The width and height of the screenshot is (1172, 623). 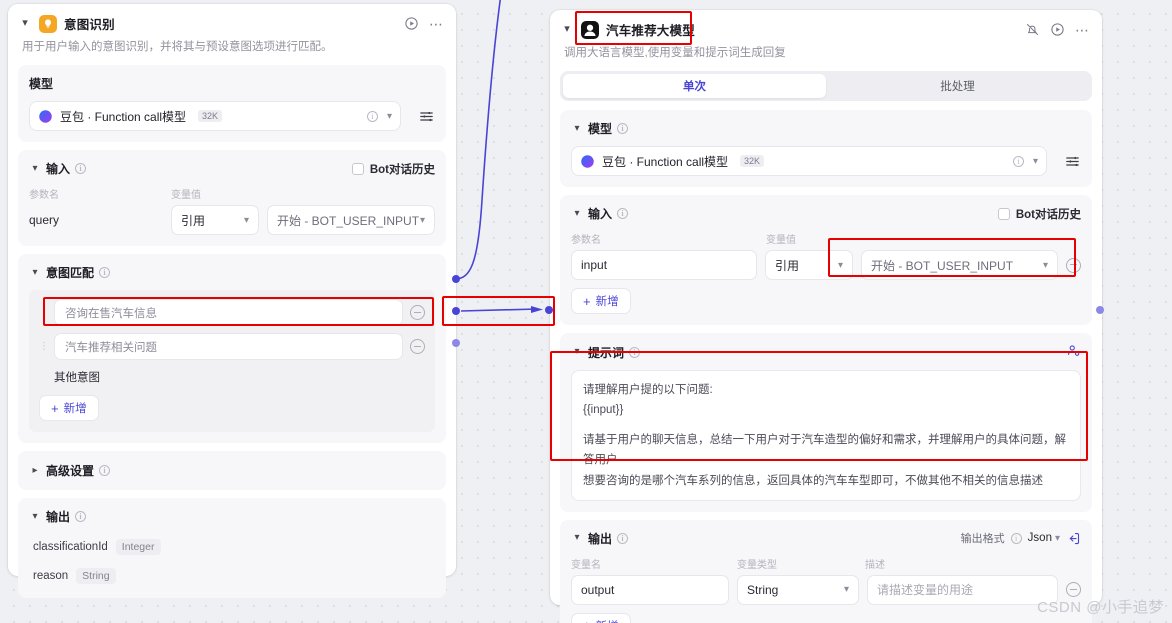 What do you see at coordinates (1032, 29) in the screenshot?
I see `bell-off-icon` at bounding box center [1032, 29].